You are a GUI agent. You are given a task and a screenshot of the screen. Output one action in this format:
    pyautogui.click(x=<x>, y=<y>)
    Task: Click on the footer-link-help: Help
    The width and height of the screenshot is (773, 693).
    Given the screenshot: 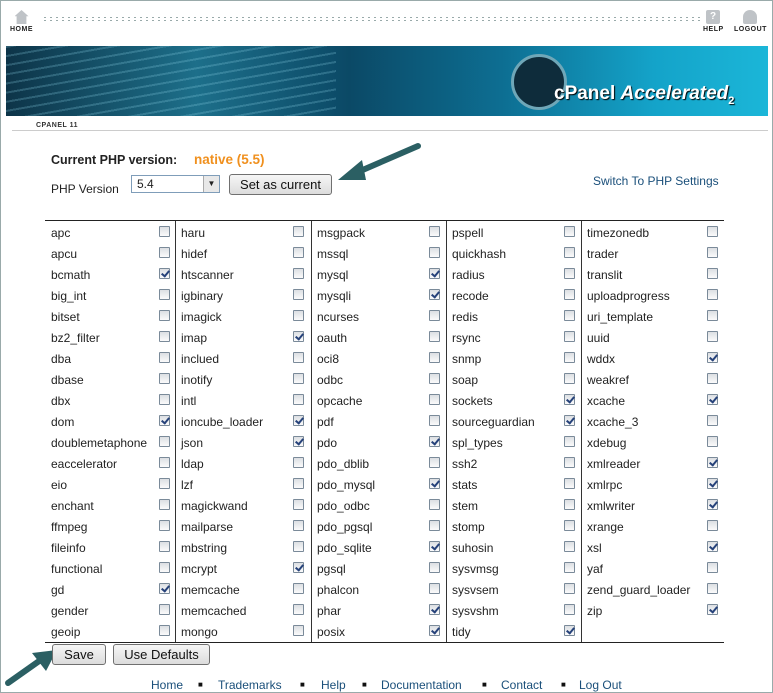 What is the action you would take?
    pyautogui.click(x=333, y=685)
    